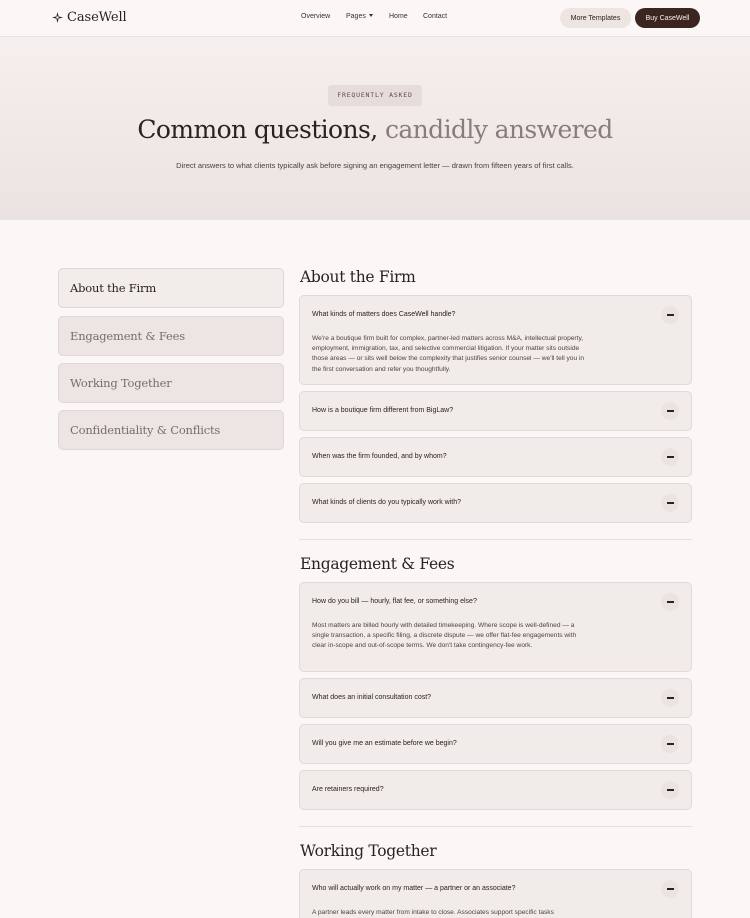 This screenshot has width=750, height=918. I want to click on sidebar-item-engagement: Engagement & Fees, so click(171, 336).